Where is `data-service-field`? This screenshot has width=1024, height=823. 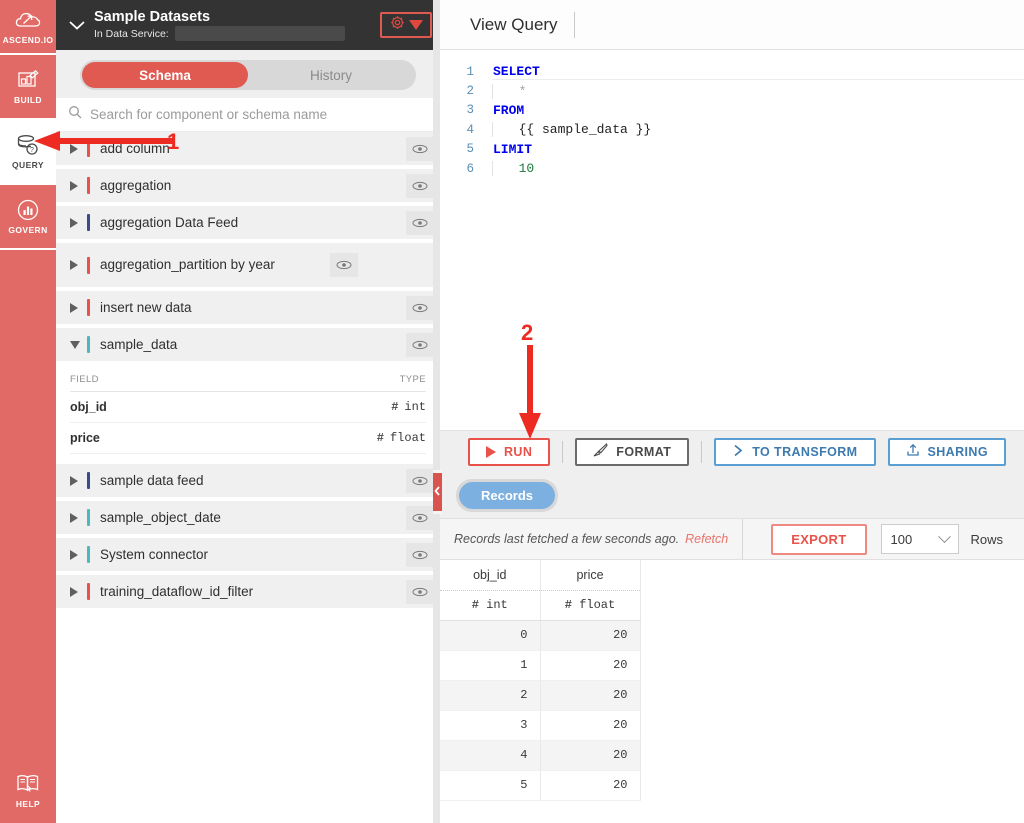 data-service-field is located at coordinates (259, 33).